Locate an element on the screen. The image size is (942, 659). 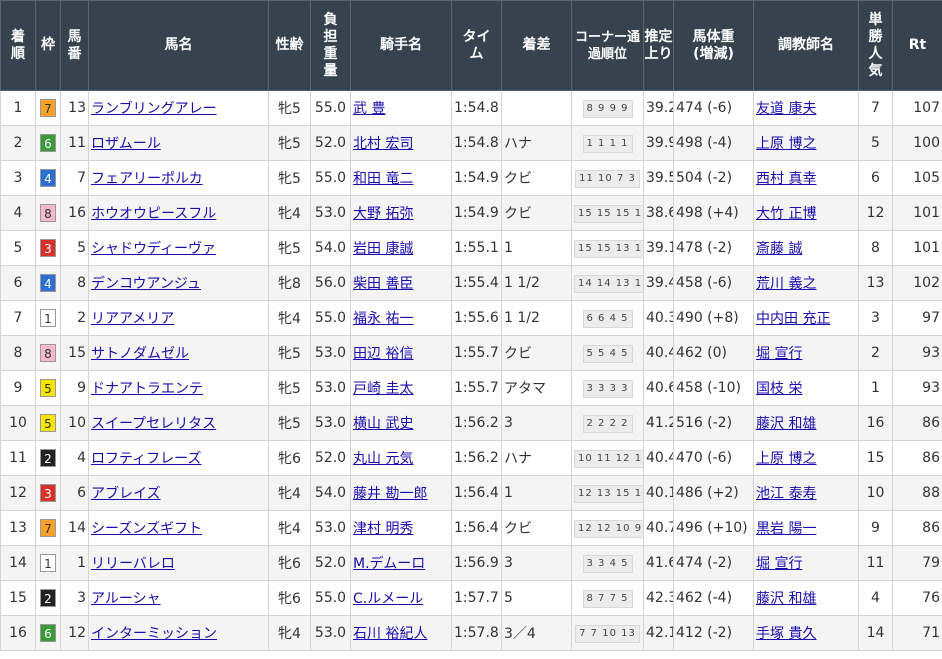
waku-cell: 5 is located at coordinates (48, 423).